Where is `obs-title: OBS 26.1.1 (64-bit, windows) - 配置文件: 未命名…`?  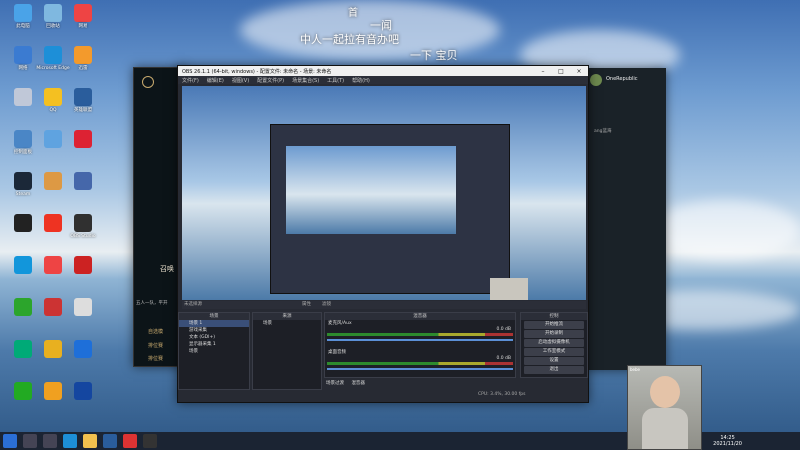
obs-title: OBS 26.1.1 (64-bit, windows) - 配置文件: 未命名… is located at coordinates (257, 71).